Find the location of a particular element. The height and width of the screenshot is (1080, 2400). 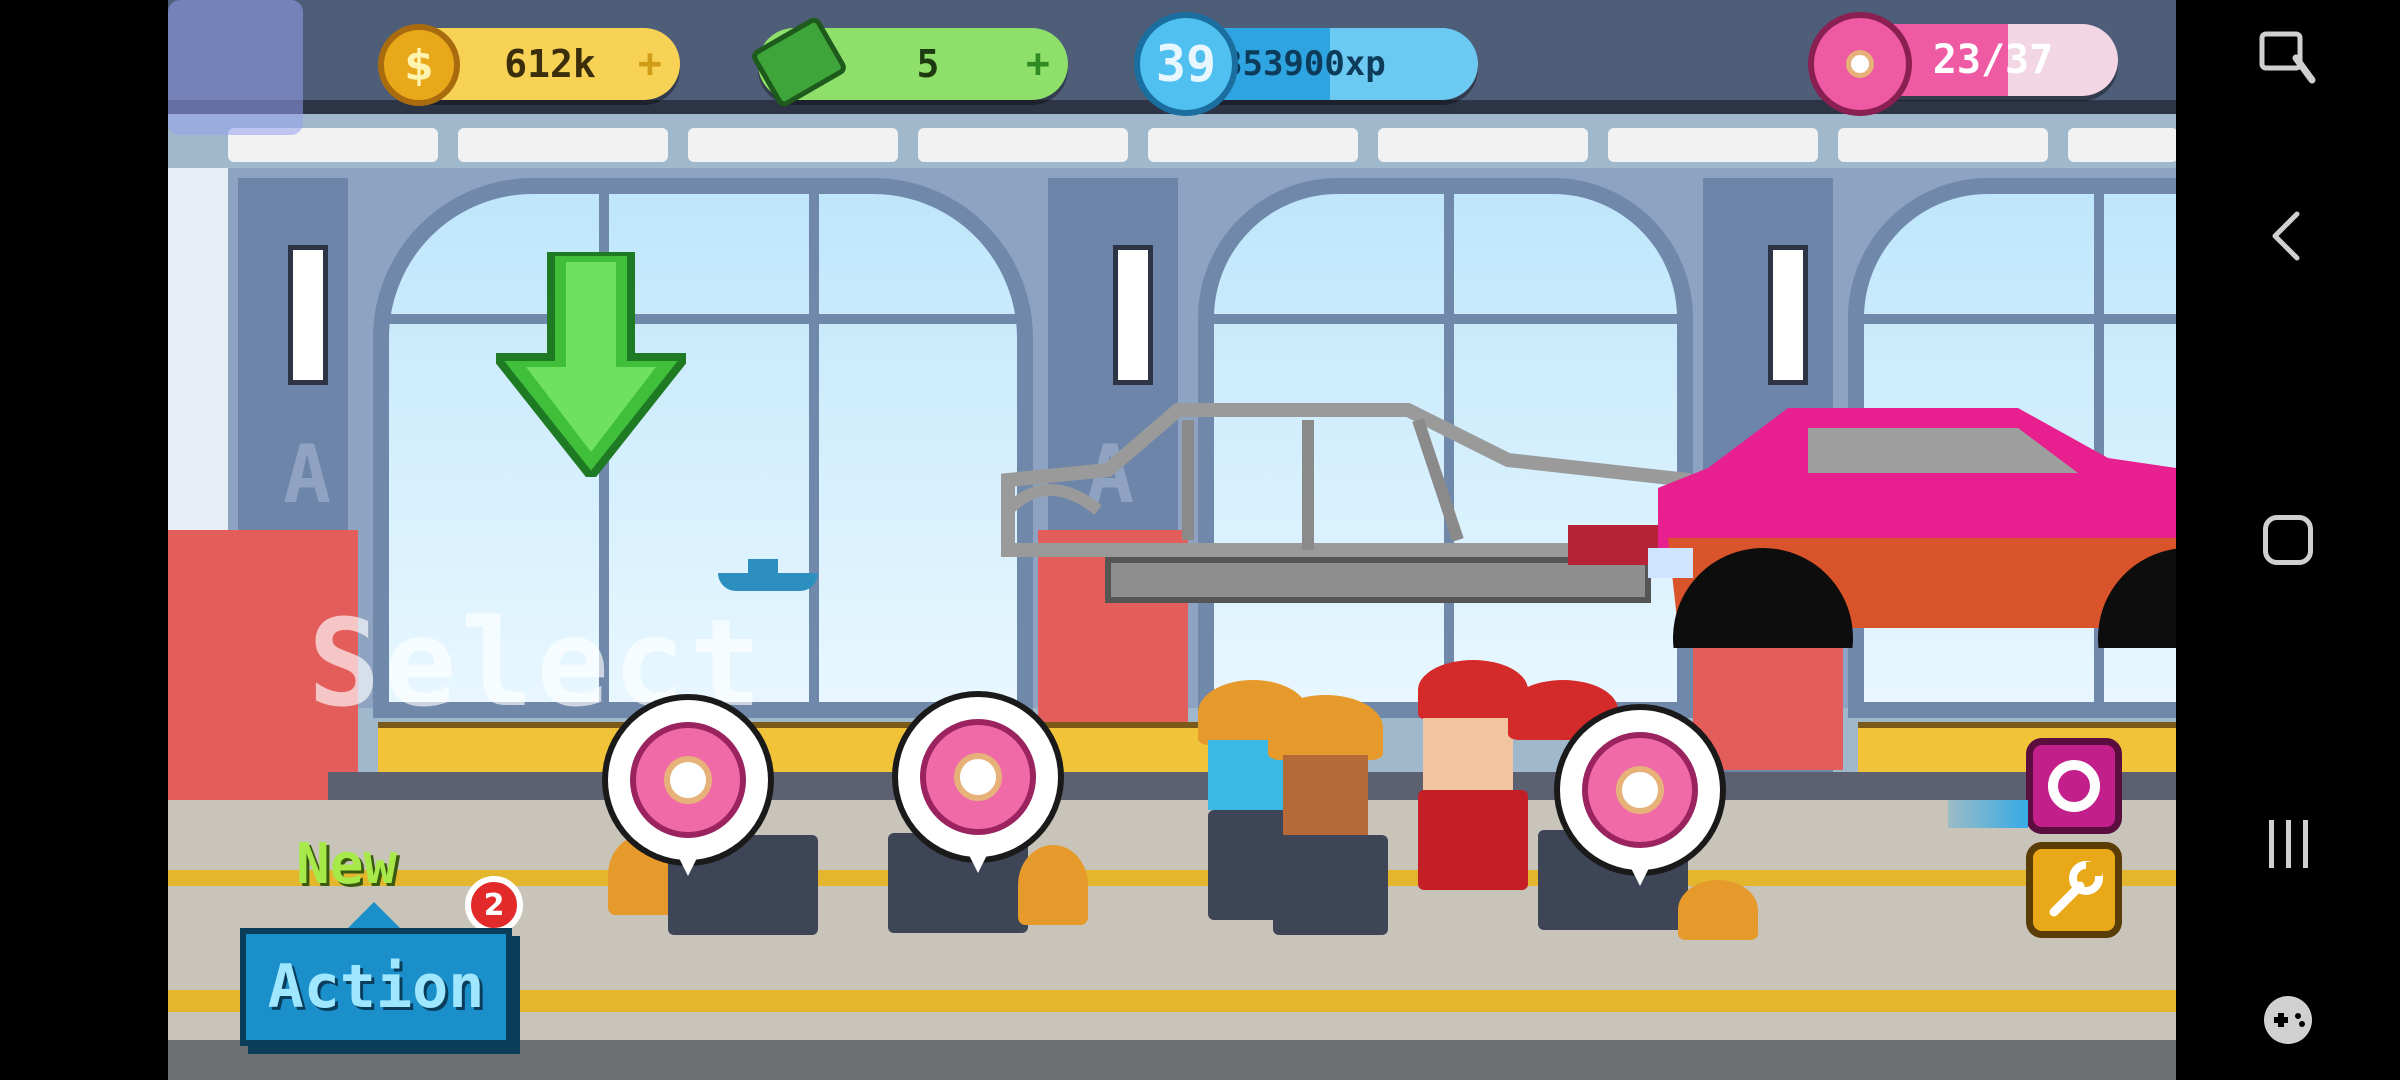

wrench-icon is located at coordinates (2076, 889).